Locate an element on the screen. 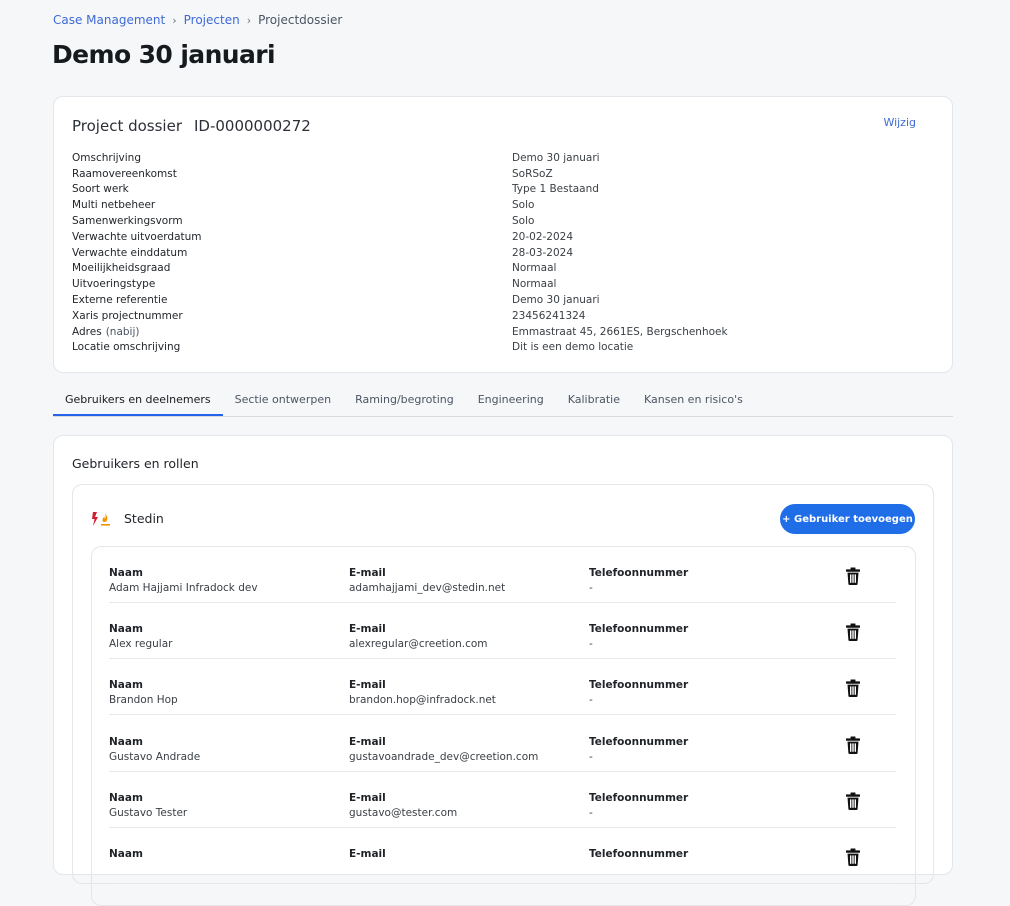 The width and height of the screenshot is (1010, 906). dossier-field-row: Multi netbeheer Solo is located at coordinates (502, 205).